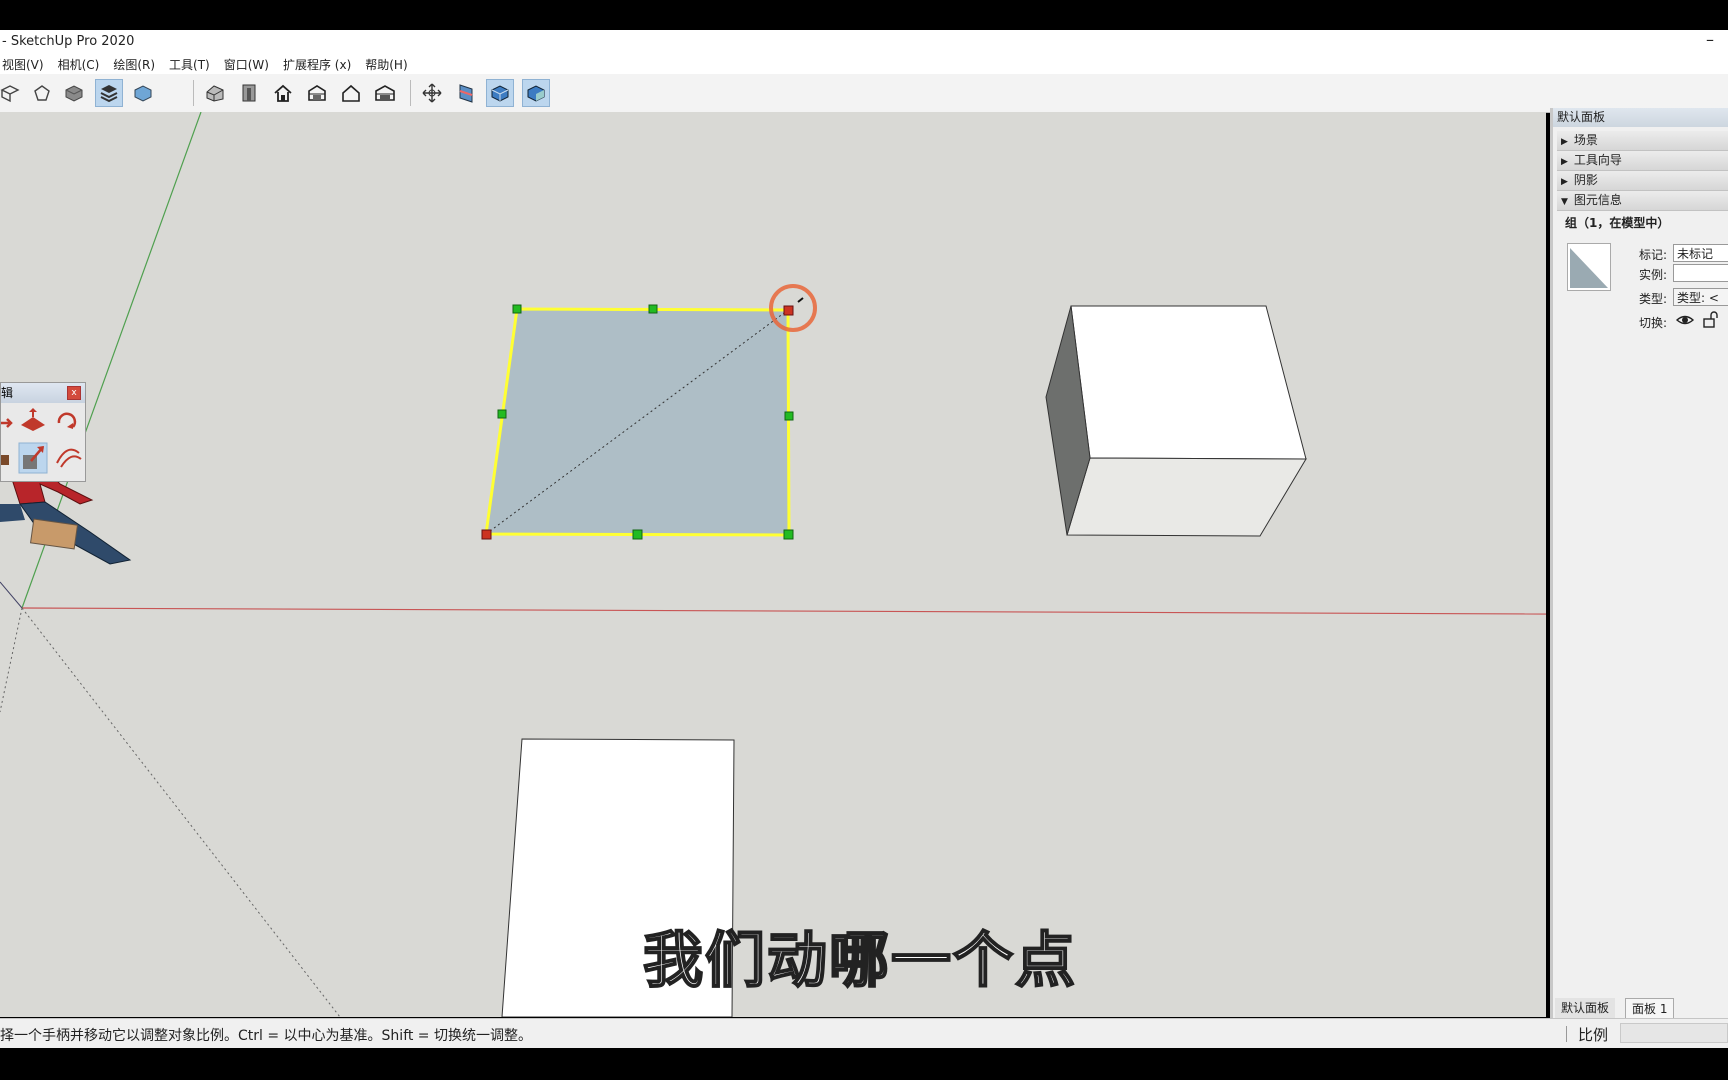 Image resolution: width=1728 pixels, height=1080 pixels. Describe the element at coordinates (1566, 1034) in the screenshot. I see `status-separator` at that location.